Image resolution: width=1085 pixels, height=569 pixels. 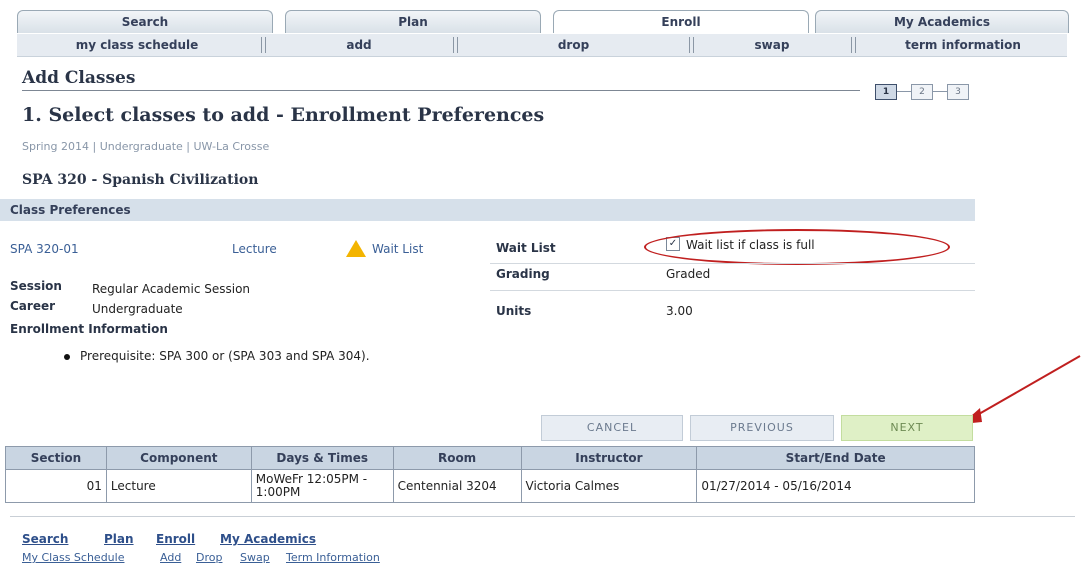 What do you see at coordinates (413, 21) in the screenshot?
I see `tab-plan: Plan` at bounding box center [413, 21].